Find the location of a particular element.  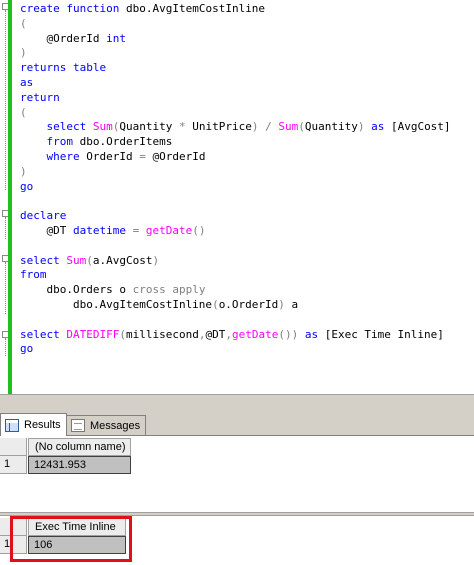

message-icon is located at coordinates (78, 425).